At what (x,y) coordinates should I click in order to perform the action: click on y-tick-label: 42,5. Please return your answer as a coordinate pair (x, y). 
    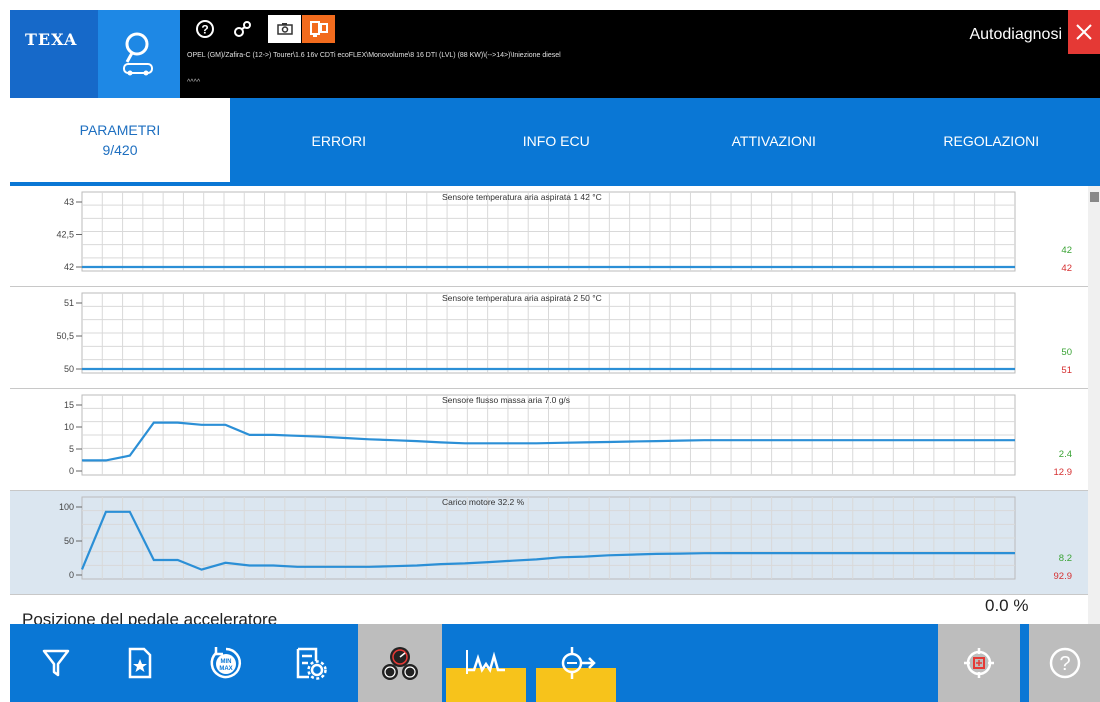
    Looking at the image, I should click on (65, 235).